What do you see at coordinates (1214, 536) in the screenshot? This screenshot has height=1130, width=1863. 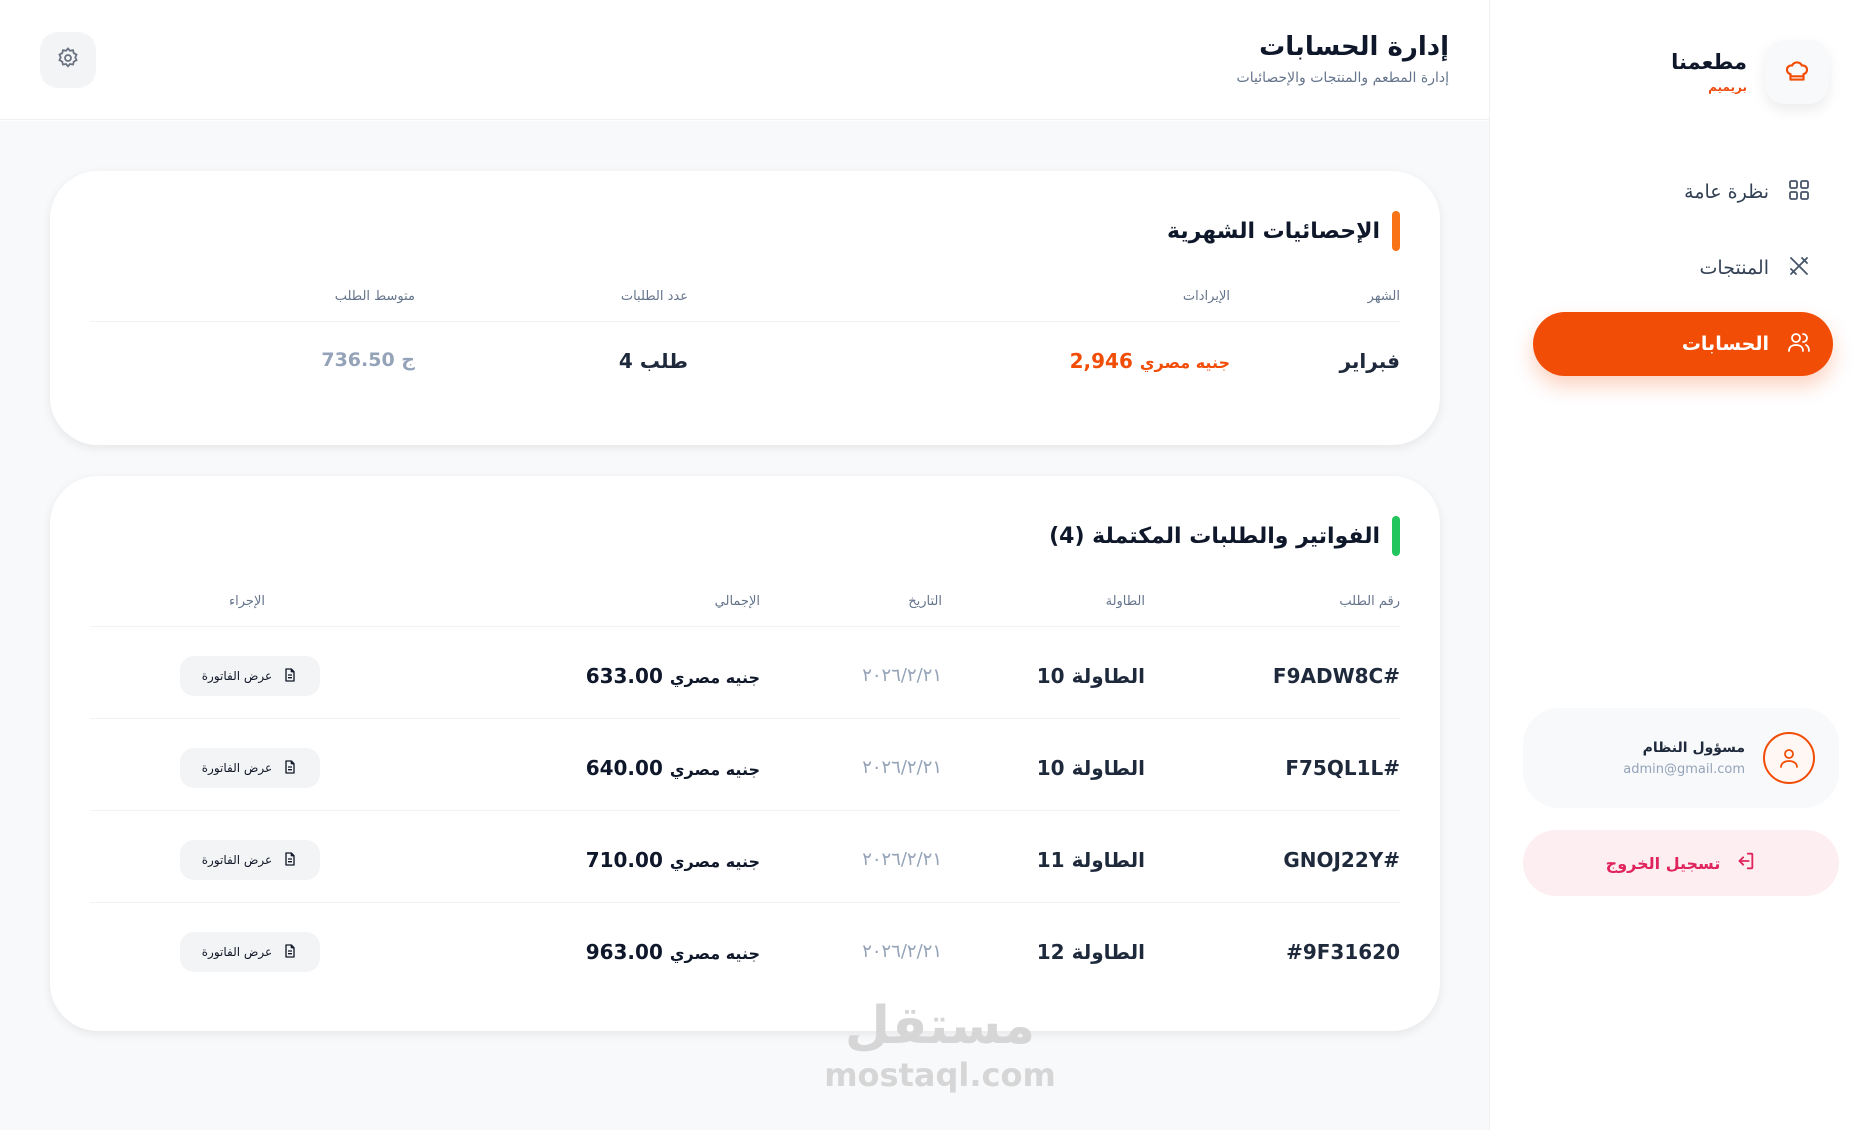 I see `completed-orders-title: الفواتير والطلبات المكتملة (4)` at bounding box center [1214, 536].